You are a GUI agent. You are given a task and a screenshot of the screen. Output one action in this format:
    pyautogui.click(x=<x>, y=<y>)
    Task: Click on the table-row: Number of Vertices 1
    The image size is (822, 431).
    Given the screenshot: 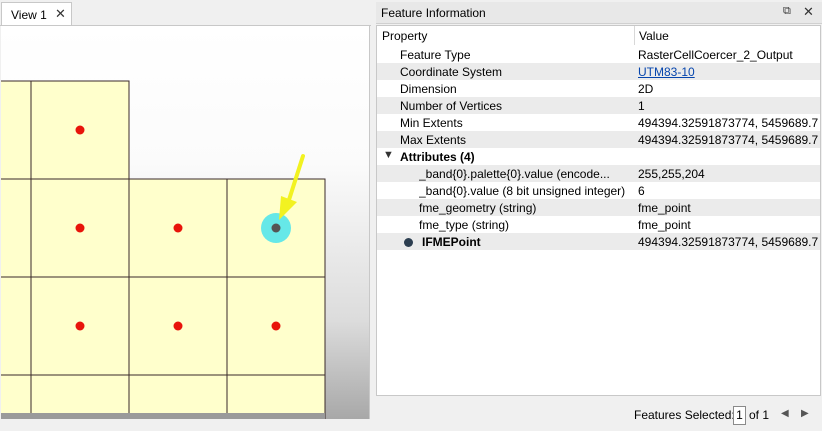 What is the action you would take?
    pyautogui.click(x=598, y=105)
    